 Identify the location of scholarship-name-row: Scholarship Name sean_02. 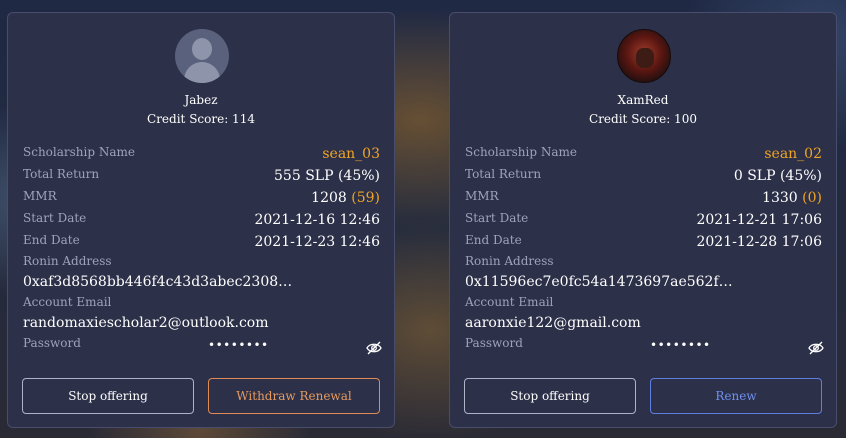
(643, 154).